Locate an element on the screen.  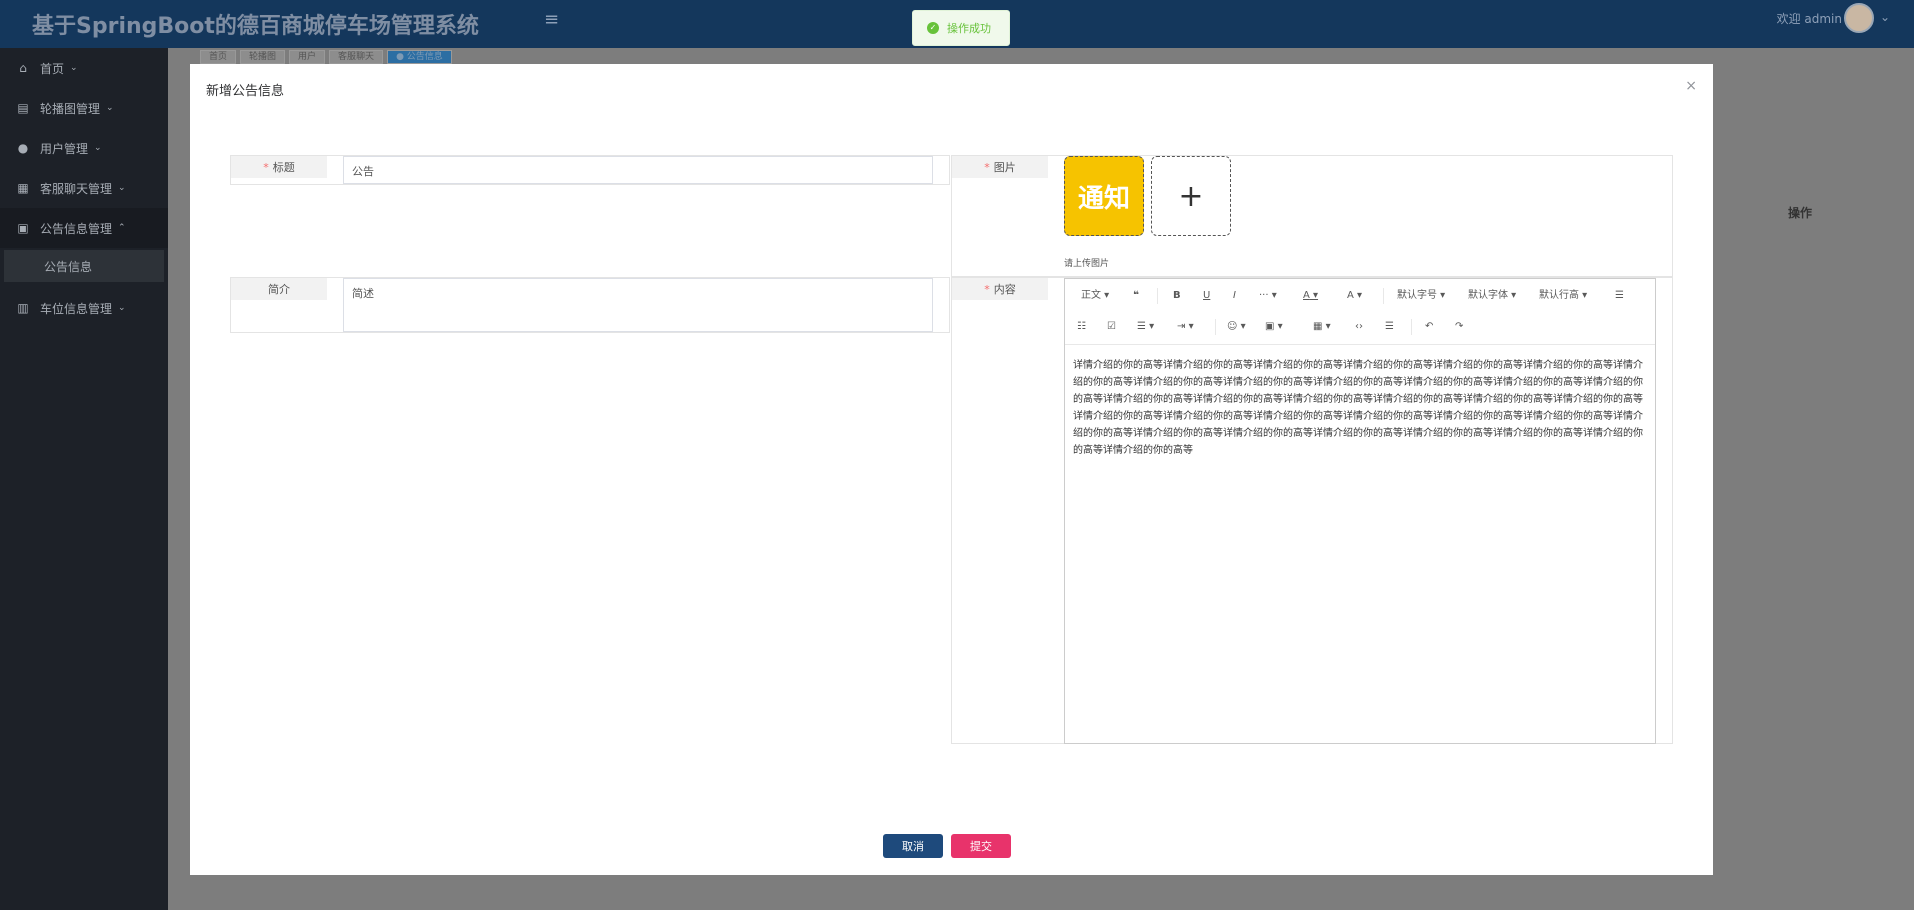
bold-icon: B is located at coordinates (1177, 296).